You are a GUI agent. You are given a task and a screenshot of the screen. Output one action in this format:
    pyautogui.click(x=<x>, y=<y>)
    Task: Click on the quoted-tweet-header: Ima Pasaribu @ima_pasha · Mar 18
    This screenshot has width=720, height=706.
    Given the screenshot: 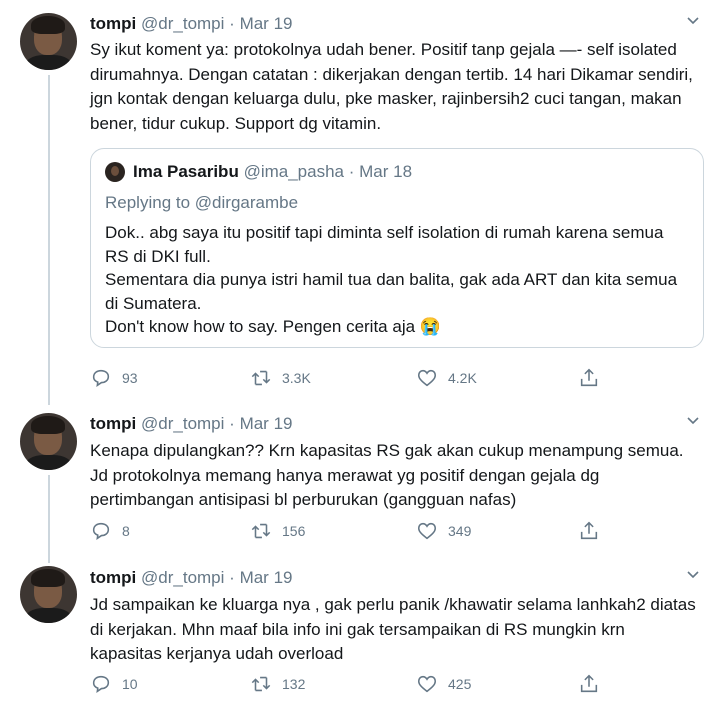 What is the action you would take?
    pyautogui.click(x=272, y=172)
    